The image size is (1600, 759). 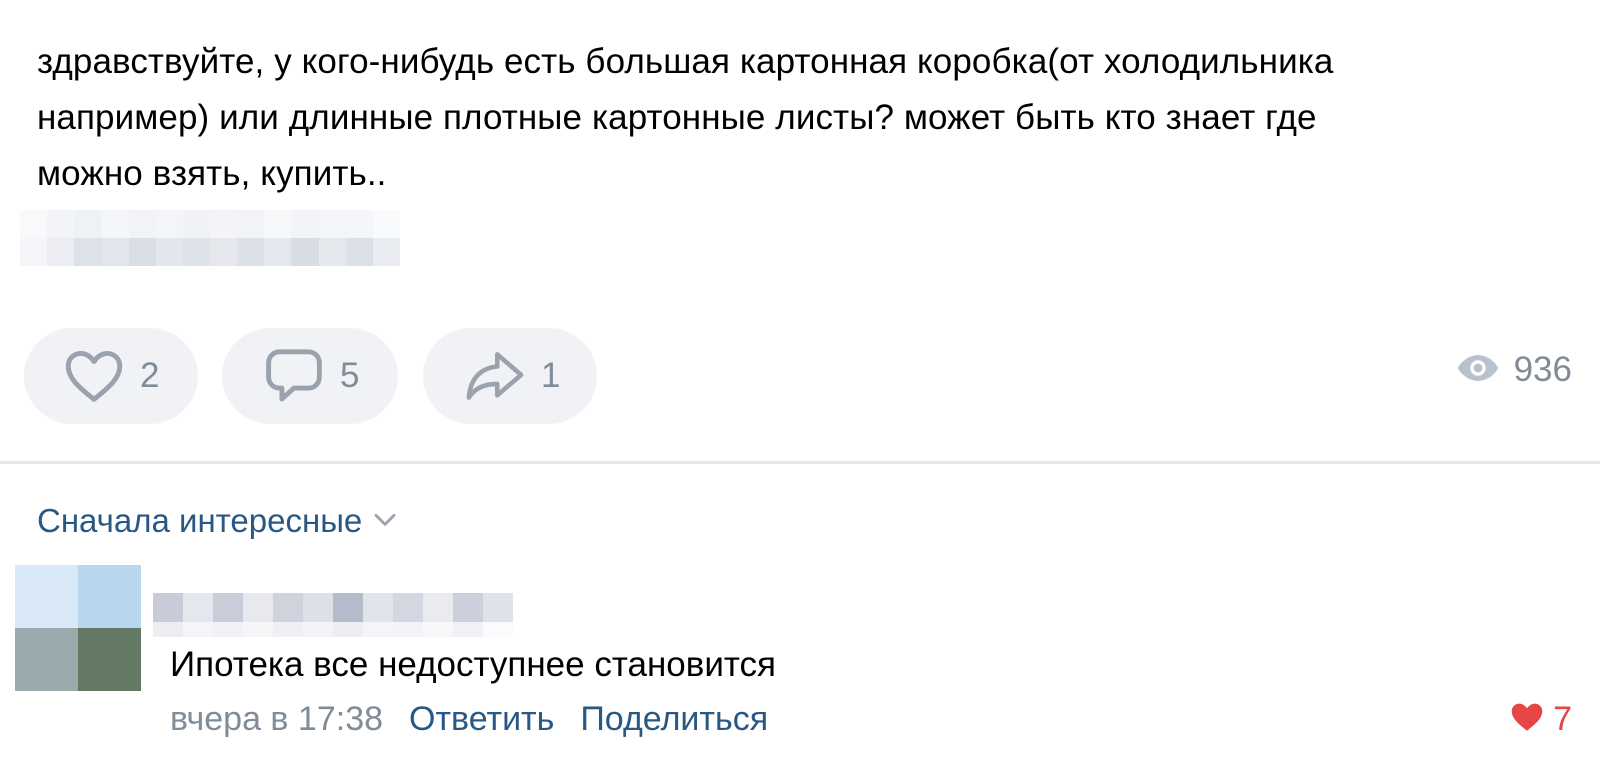 I want to click on comment-date: вчера в 17:38, so click(x=276, y=719).